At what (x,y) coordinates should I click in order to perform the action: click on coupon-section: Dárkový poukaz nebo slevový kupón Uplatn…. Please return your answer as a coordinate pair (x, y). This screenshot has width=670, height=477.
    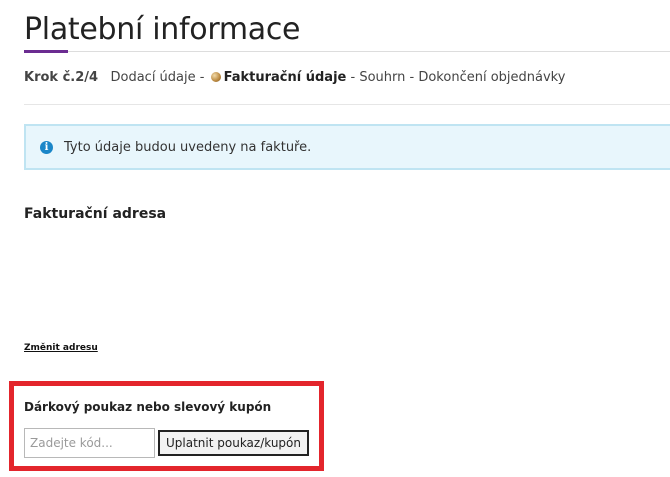
    Looking at the image, I should click on (166, 426).